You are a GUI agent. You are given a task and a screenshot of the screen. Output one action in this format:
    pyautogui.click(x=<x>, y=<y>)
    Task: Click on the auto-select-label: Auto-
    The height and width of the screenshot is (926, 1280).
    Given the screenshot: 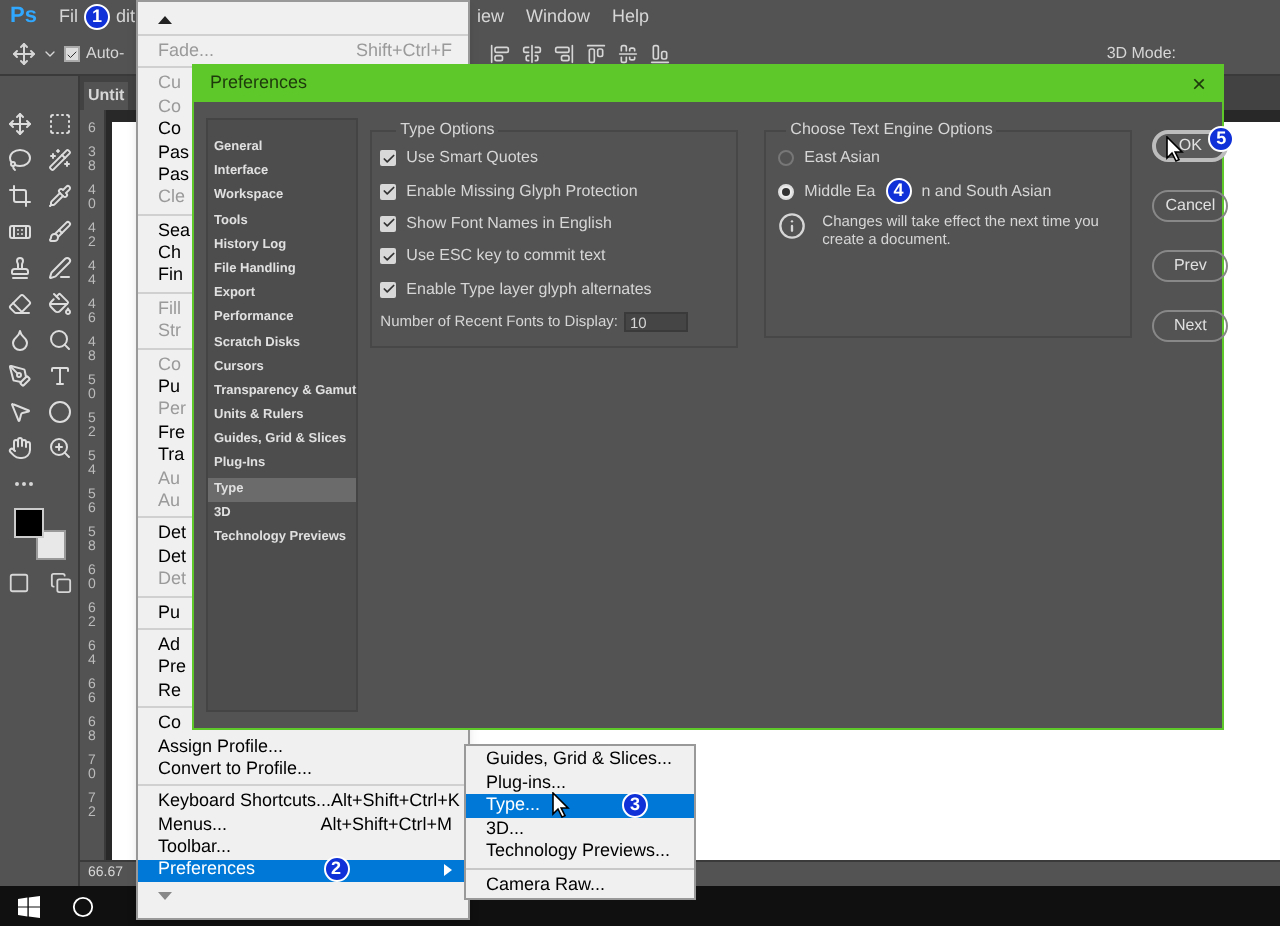 What is the action you would take?
    pyautogui.click(x=105, y=54)
    